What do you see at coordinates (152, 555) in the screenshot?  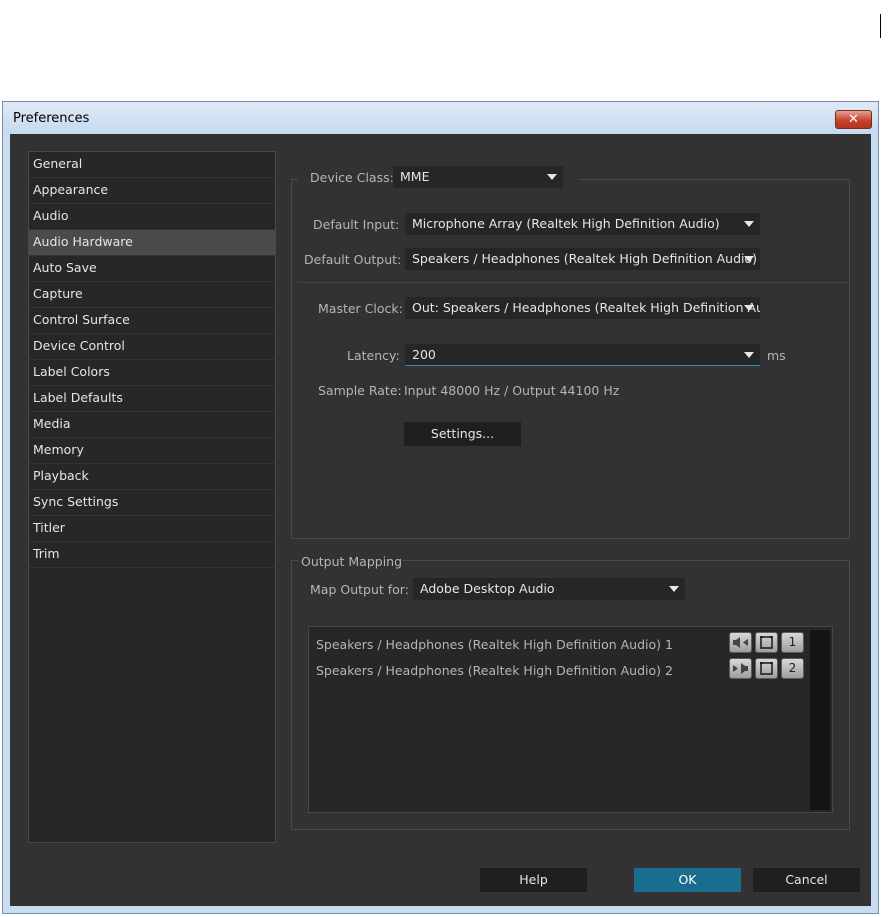 I see `sidebar-item-trim: Trim` at bounding box center [152, 555].